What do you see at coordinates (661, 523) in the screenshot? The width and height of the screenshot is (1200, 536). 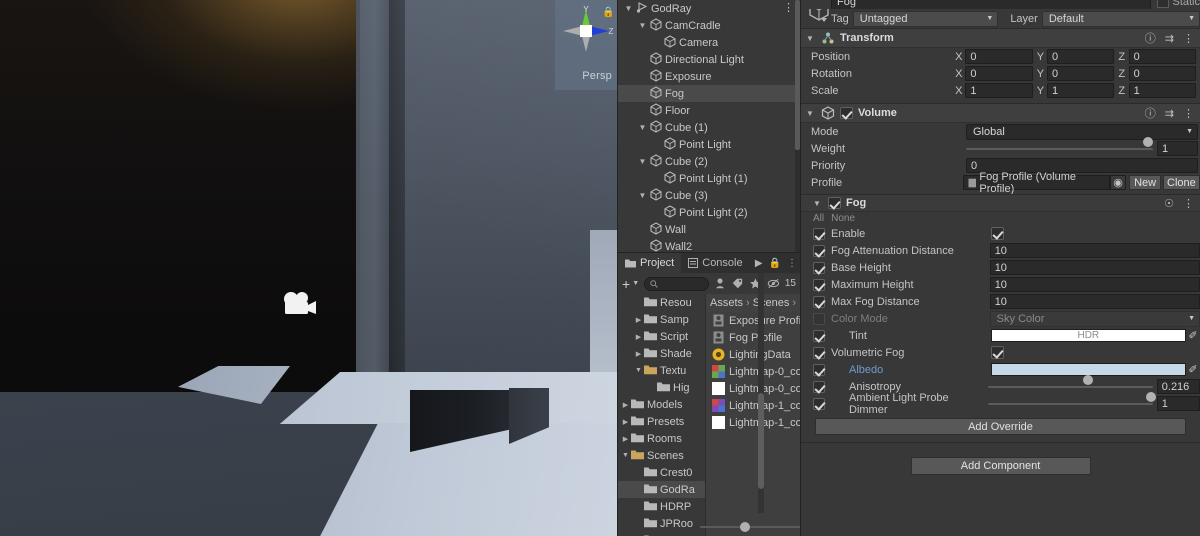 I see `project-folder-jproo: ▶JPRoo` at bounding box center [661, 523].